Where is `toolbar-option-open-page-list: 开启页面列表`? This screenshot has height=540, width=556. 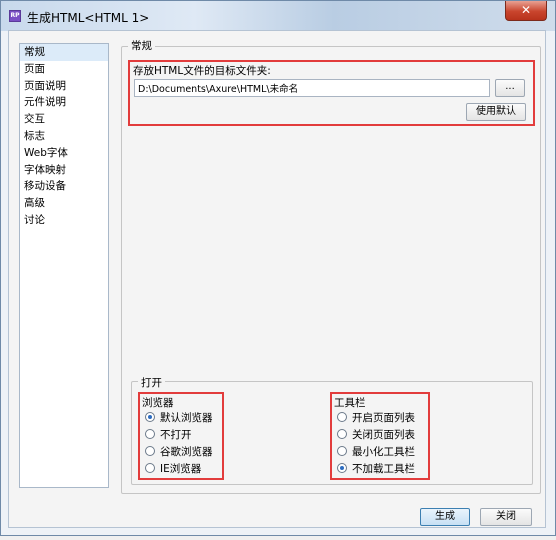
toolbar-option-open-page-list: 开启页面列表 is located at coordinates (376, 418).